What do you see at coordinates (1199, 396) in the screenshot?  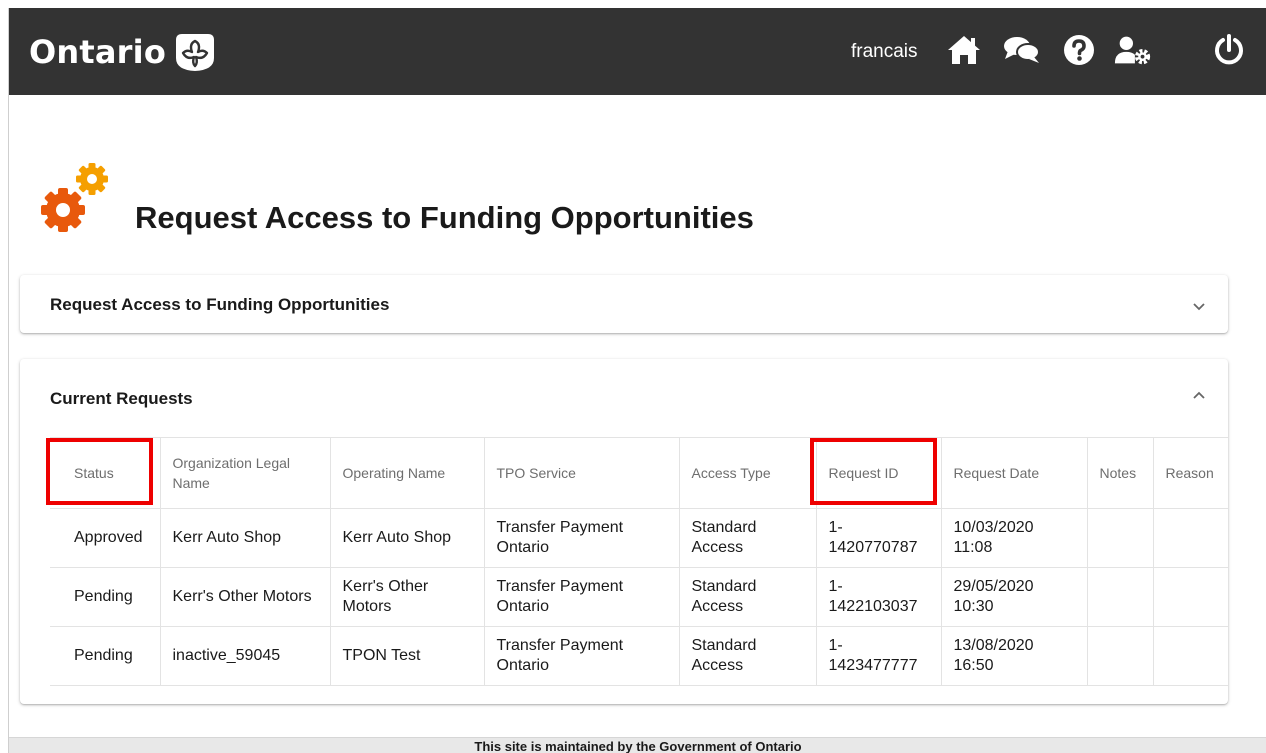 I see `chevron-up-icon` at bounding box center [1199, 396].